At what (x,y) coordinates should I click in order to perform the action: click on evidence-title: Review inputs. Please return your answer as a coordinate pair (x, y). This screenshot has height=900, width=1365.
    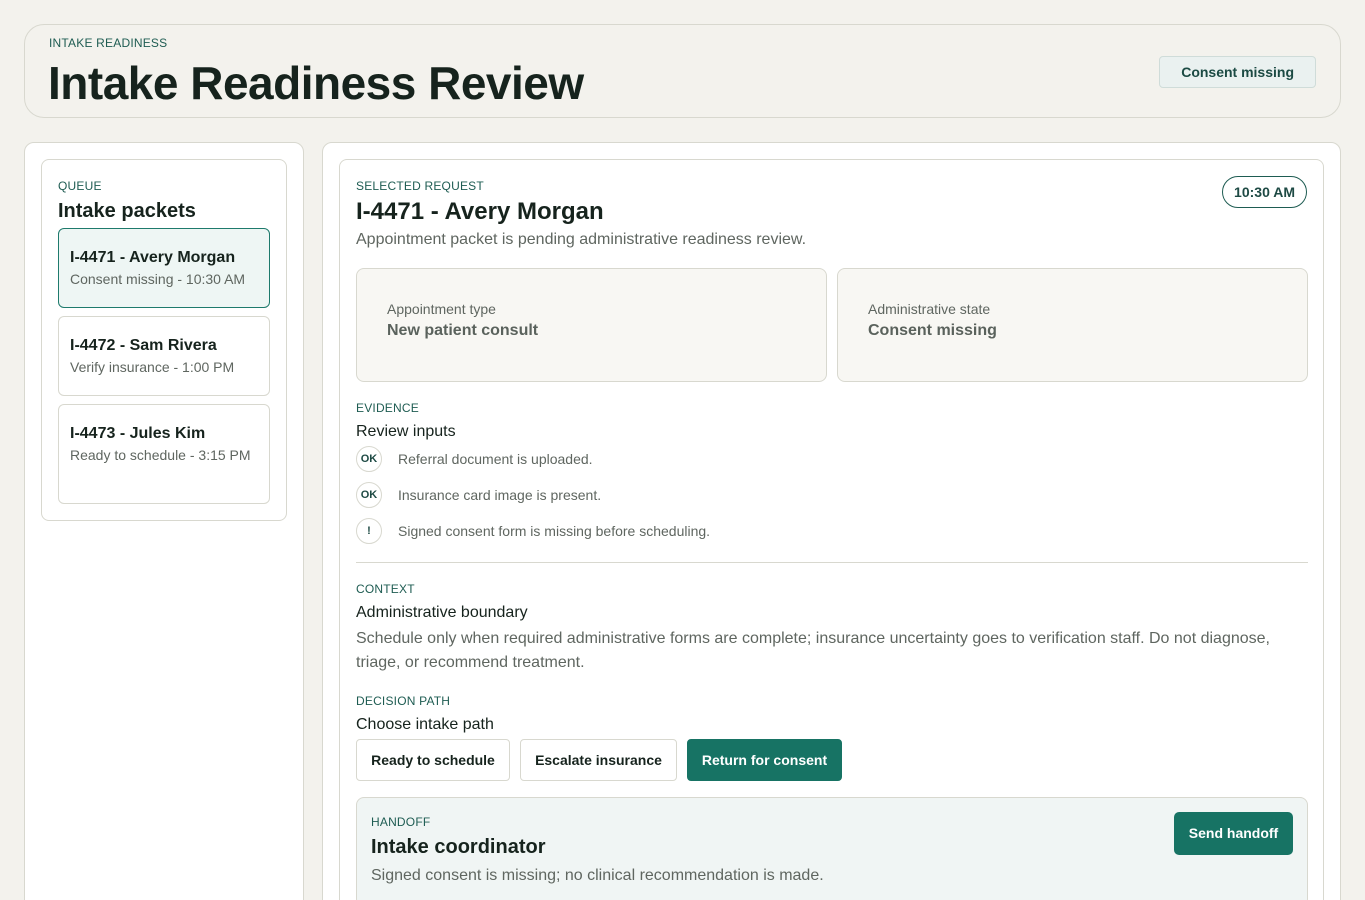
    Looking at the image, I should click on (406, 431).